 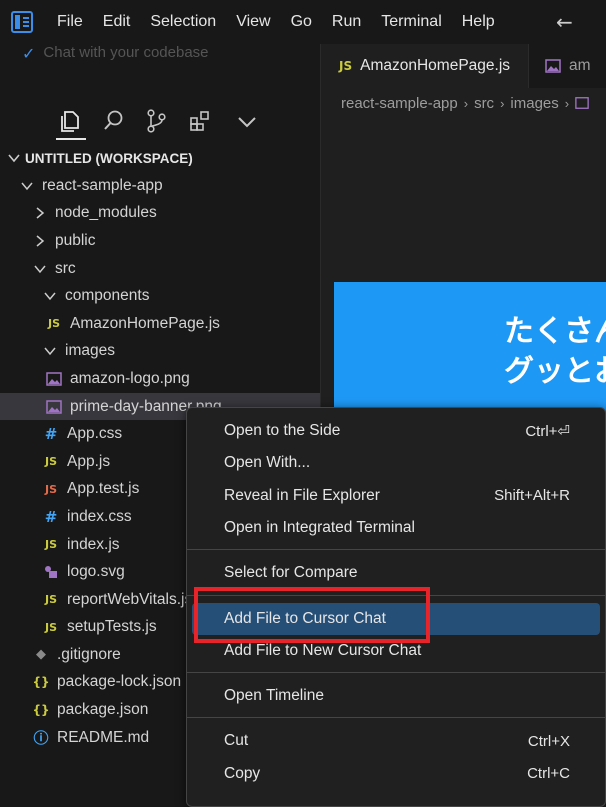 I want to click on tab-label: AmazonHomePage.js, so click(x=435, y=65).